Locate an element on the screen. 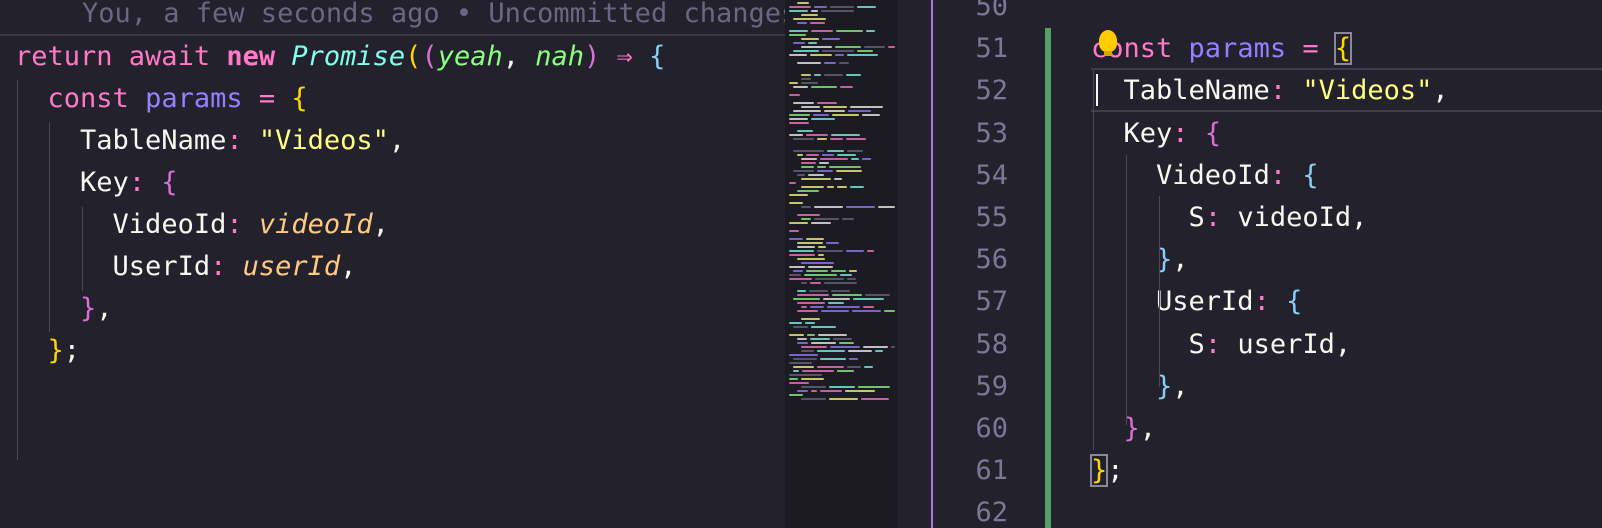 The height and width of the screenshot is (528, 1602). code-token: ) is located at coordinates (592, 56).